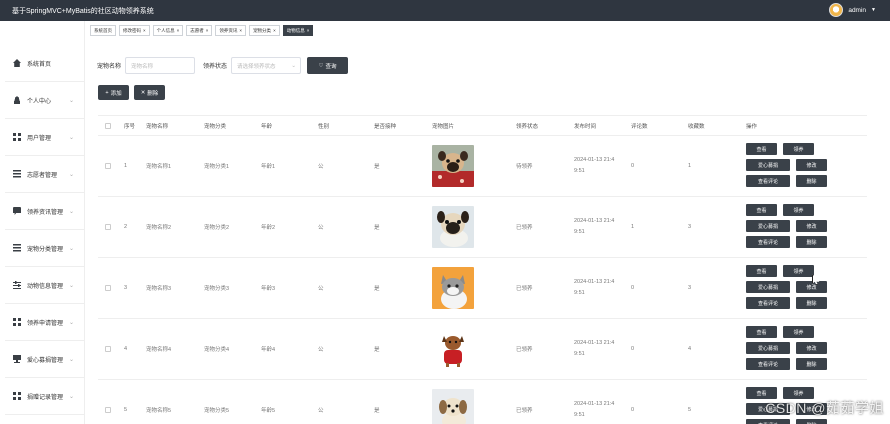 The width and height of the screenshot is (890, 424). What do you see at coordinates (385, 126) in the screenshot?
I see `column-header: 是否接种` at bounding box center [385, 126].